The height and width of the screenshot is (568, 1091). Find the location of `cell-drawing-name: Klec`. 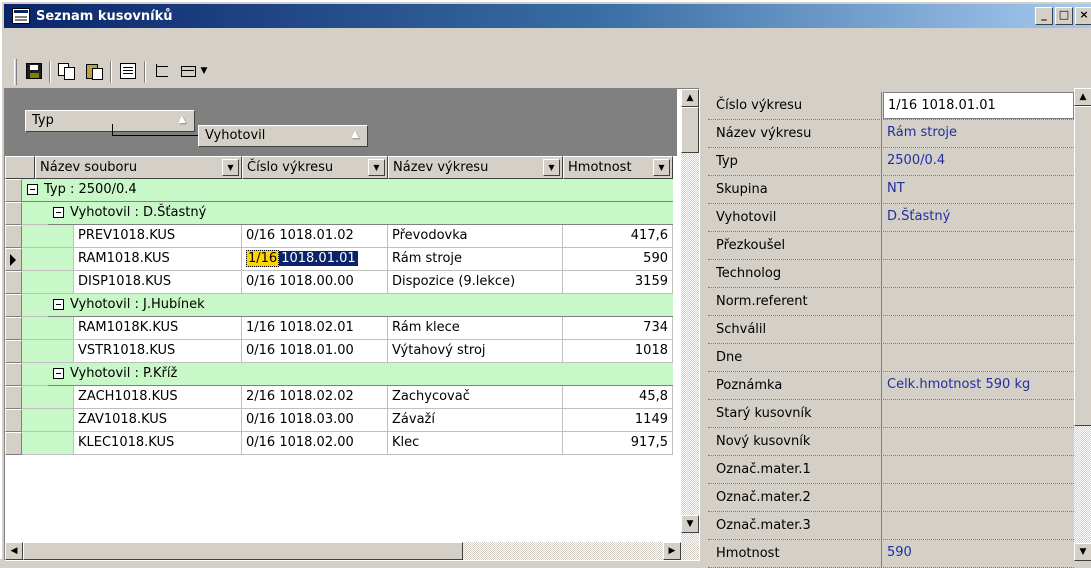

cell-drawing-name: Klec is located at coordinates (475, 443).